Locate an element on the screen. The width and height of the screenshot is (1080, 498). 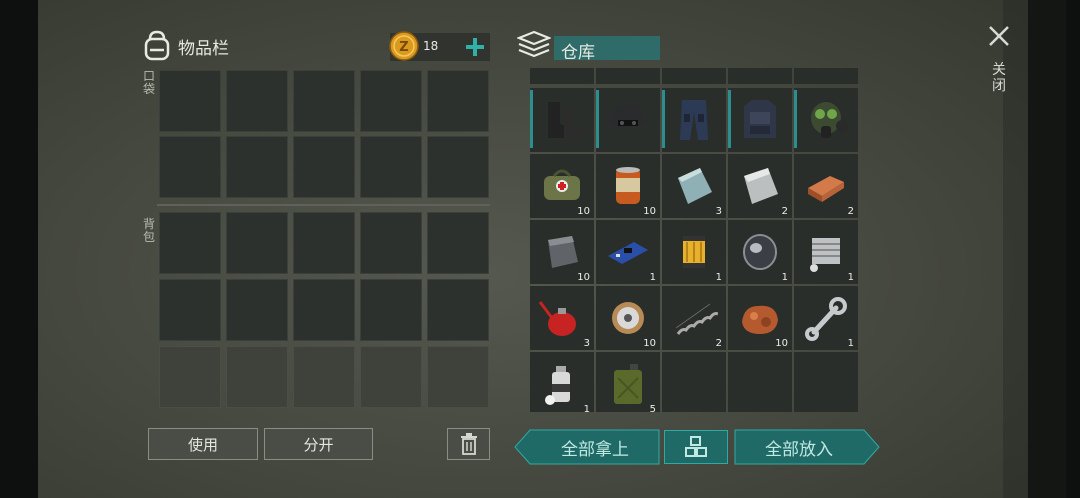
inventory-header: 物品栏 is located at coordinates (185, 46).